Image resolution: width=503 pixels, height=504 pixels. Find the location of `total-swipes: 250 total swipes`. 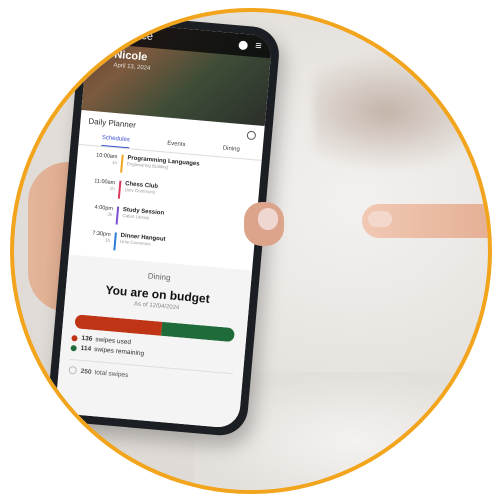

total-swipes: 250 total swipes is located at coordinates (151, 373).